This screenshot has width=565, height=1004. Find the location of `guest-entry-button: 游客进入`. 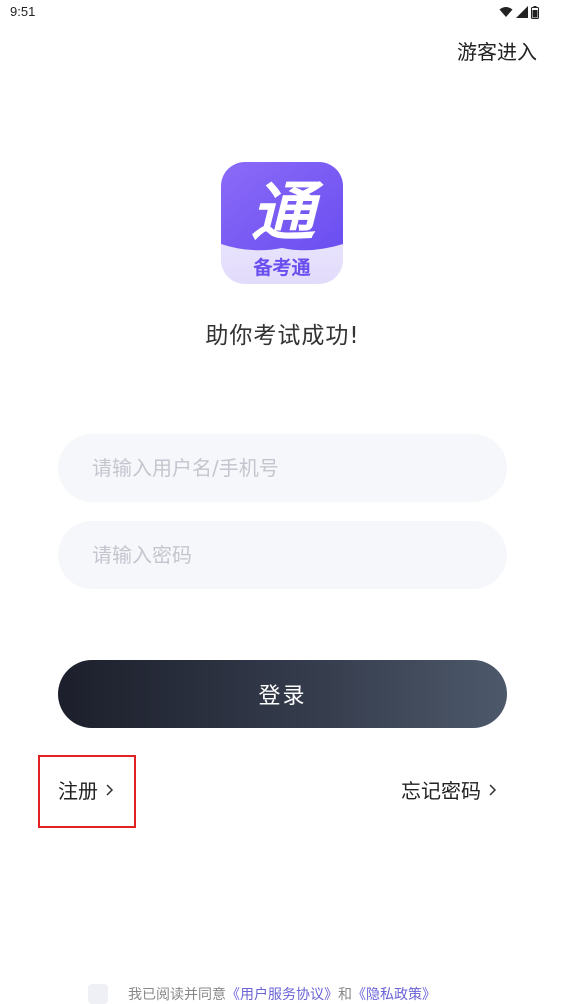

guest-entry-button: 游客进入 is located at coordinates (497, 50).